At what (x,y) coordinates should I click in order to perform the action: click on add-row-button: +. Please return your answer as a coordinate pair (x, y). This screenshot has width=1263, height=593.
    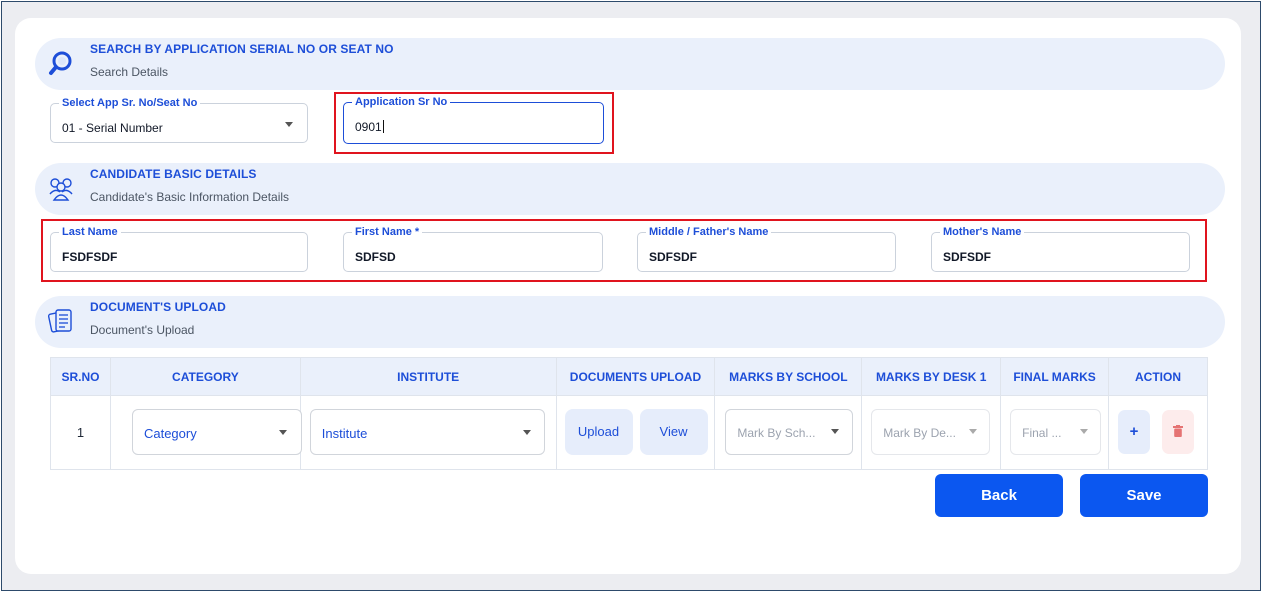
    Looking at the image, I should click on (1134, 432).